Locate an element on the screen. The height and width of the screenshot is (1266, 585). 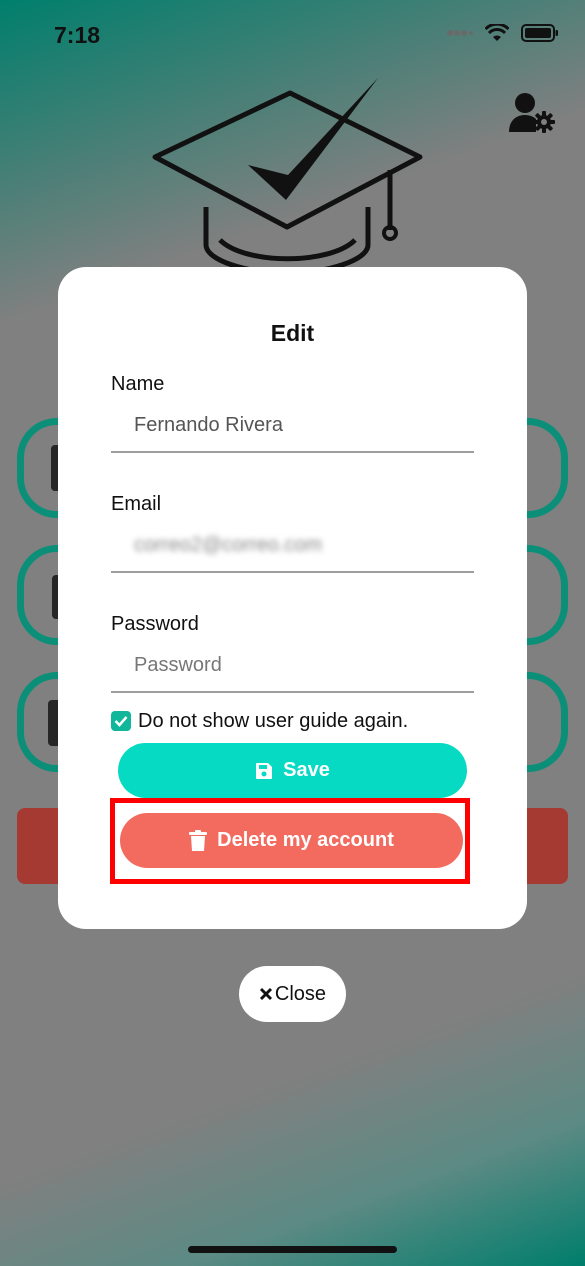
battery-icon is located at coordinates (539, 33).